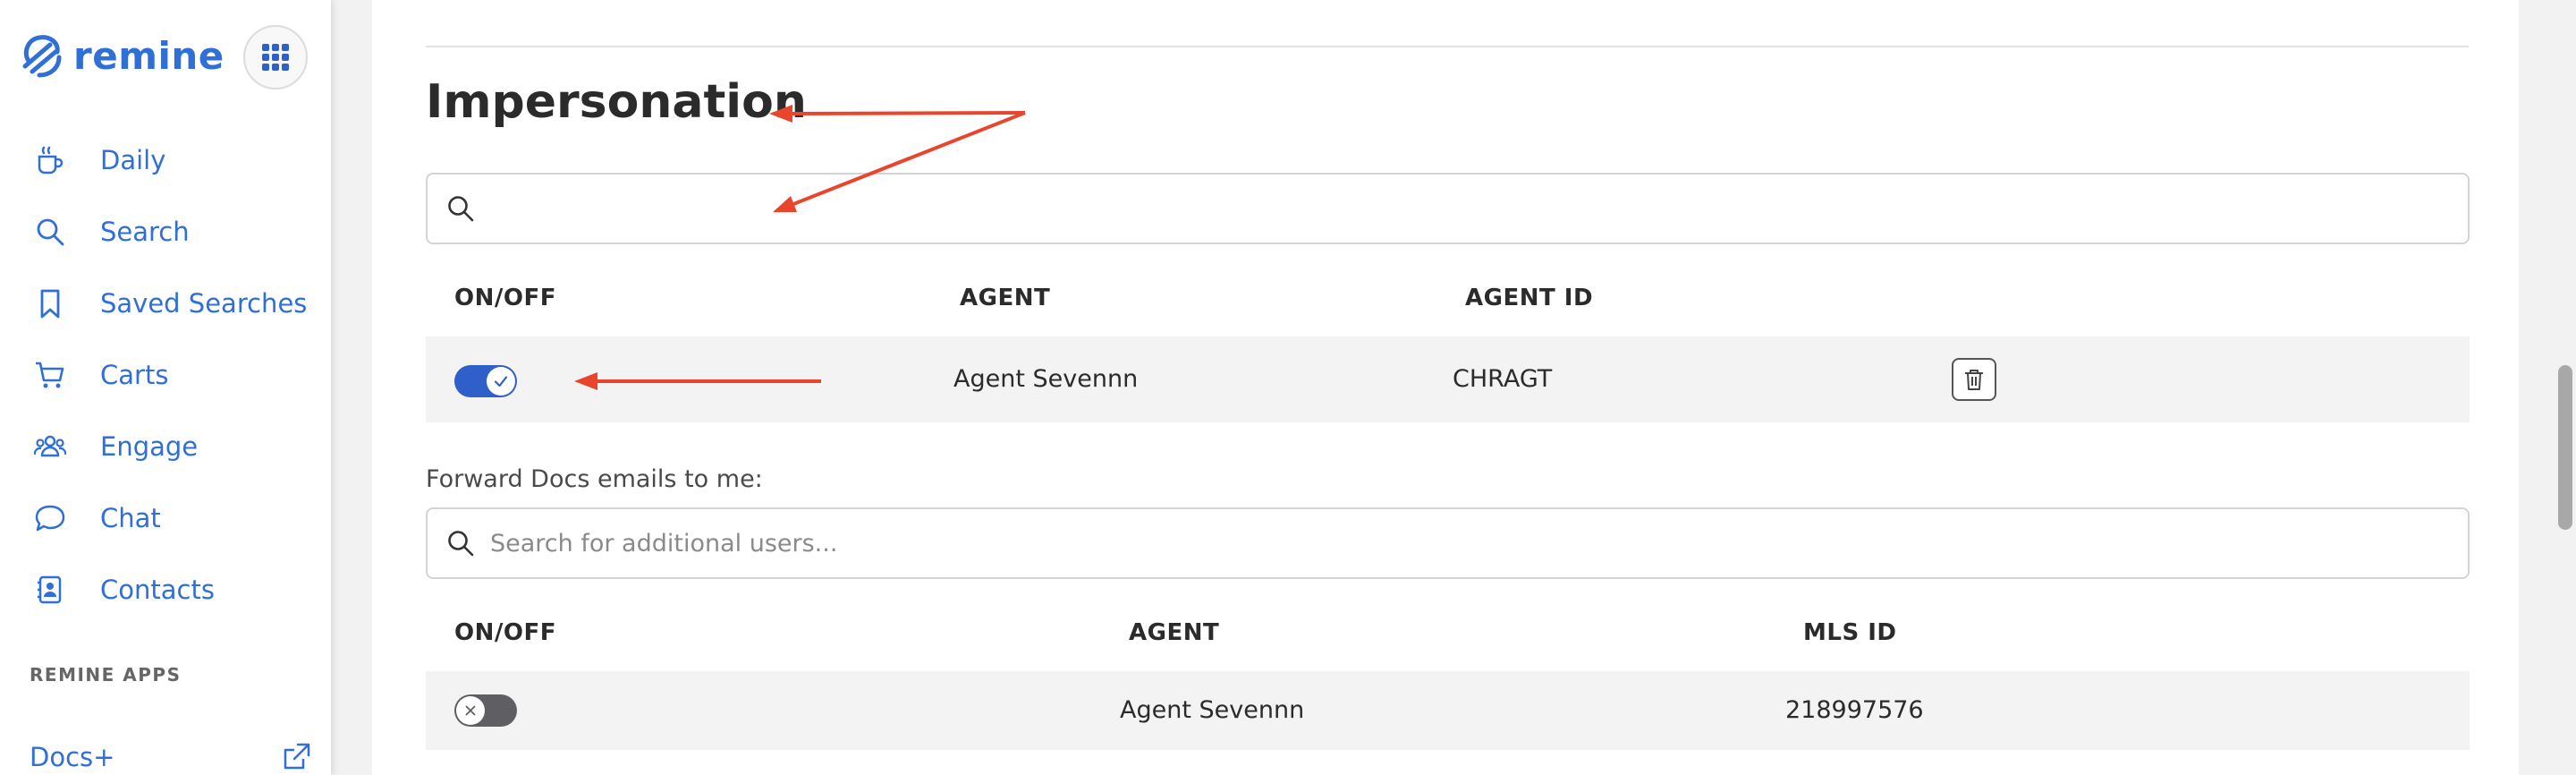 The height and width of the screenshot is (775, 2576). I want to click on bookmark-icon, so click(50, 303).